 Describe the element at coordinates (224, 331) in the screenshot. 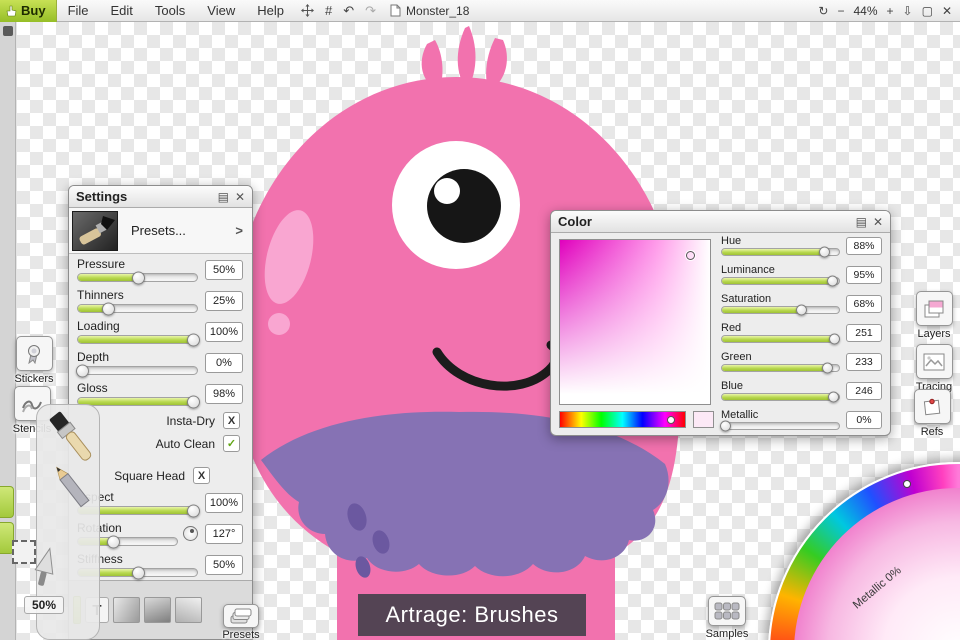

I see `loading-value: 100%` at that location.